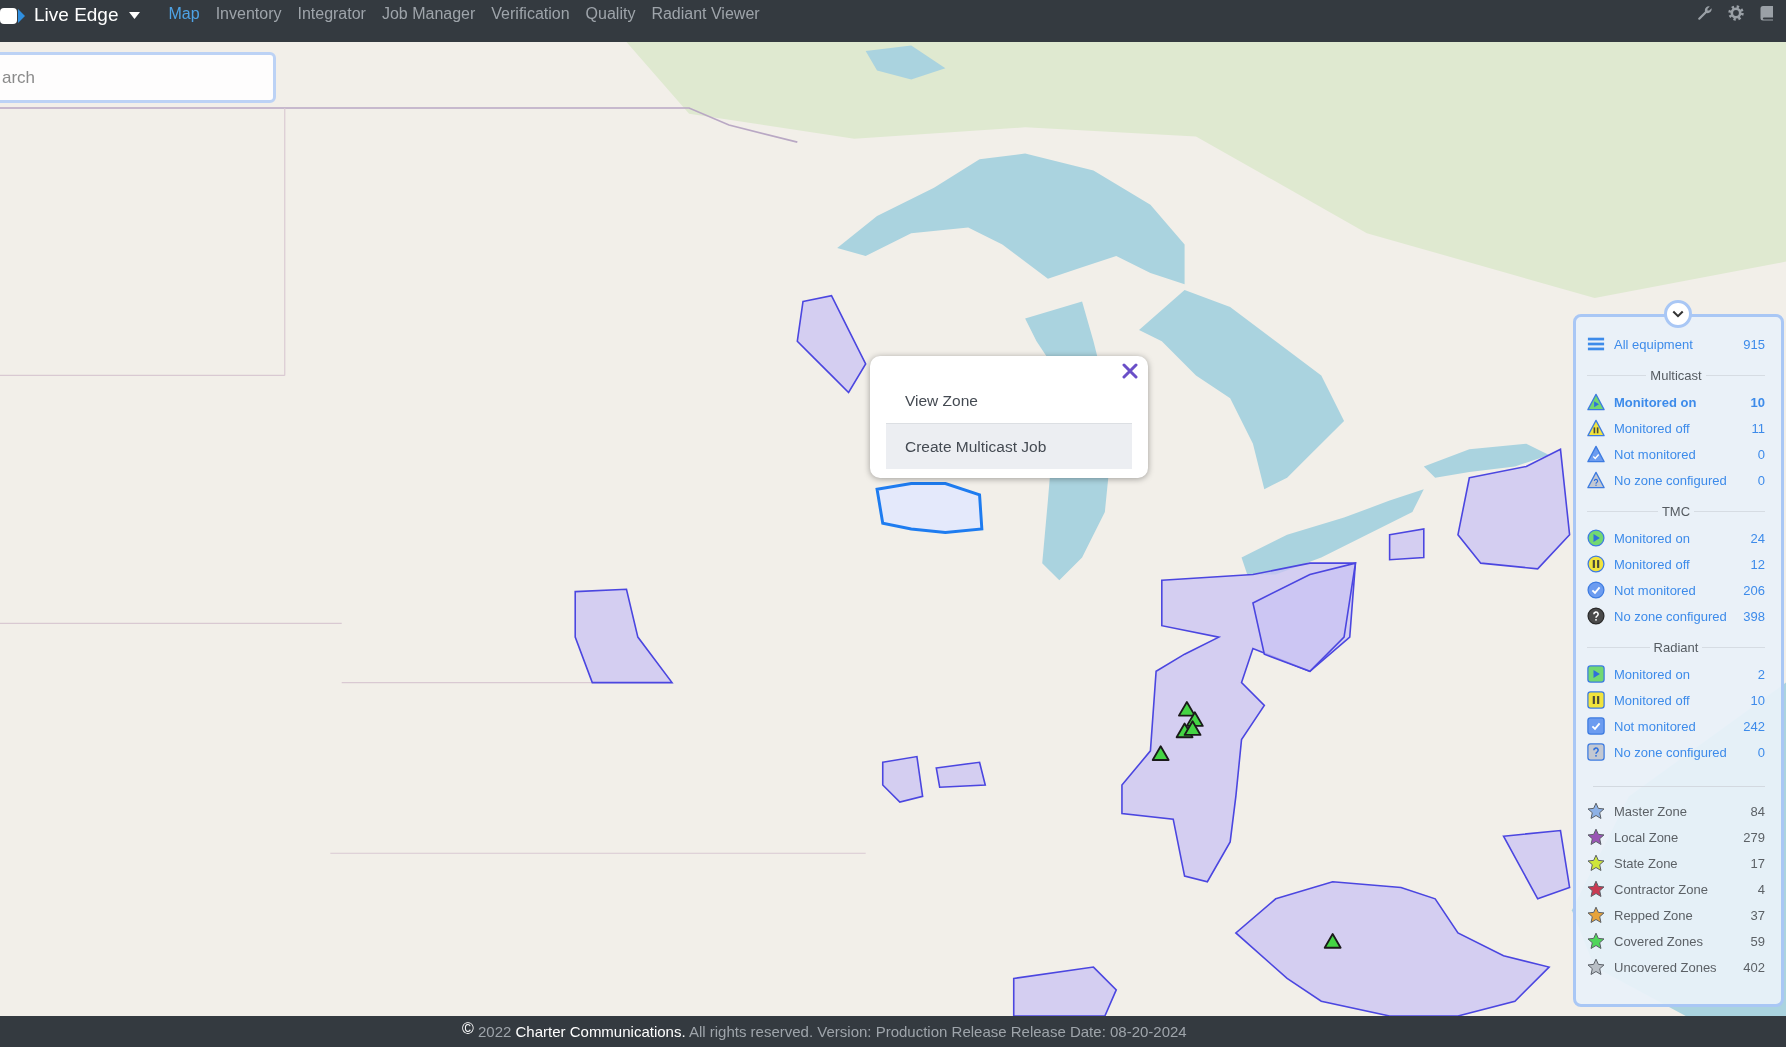 The height and width of the screenshot is (1047, 1786). Describe the element at coordinates (1596, 674) in the screenshot. I see `square-play-icon` at that location.